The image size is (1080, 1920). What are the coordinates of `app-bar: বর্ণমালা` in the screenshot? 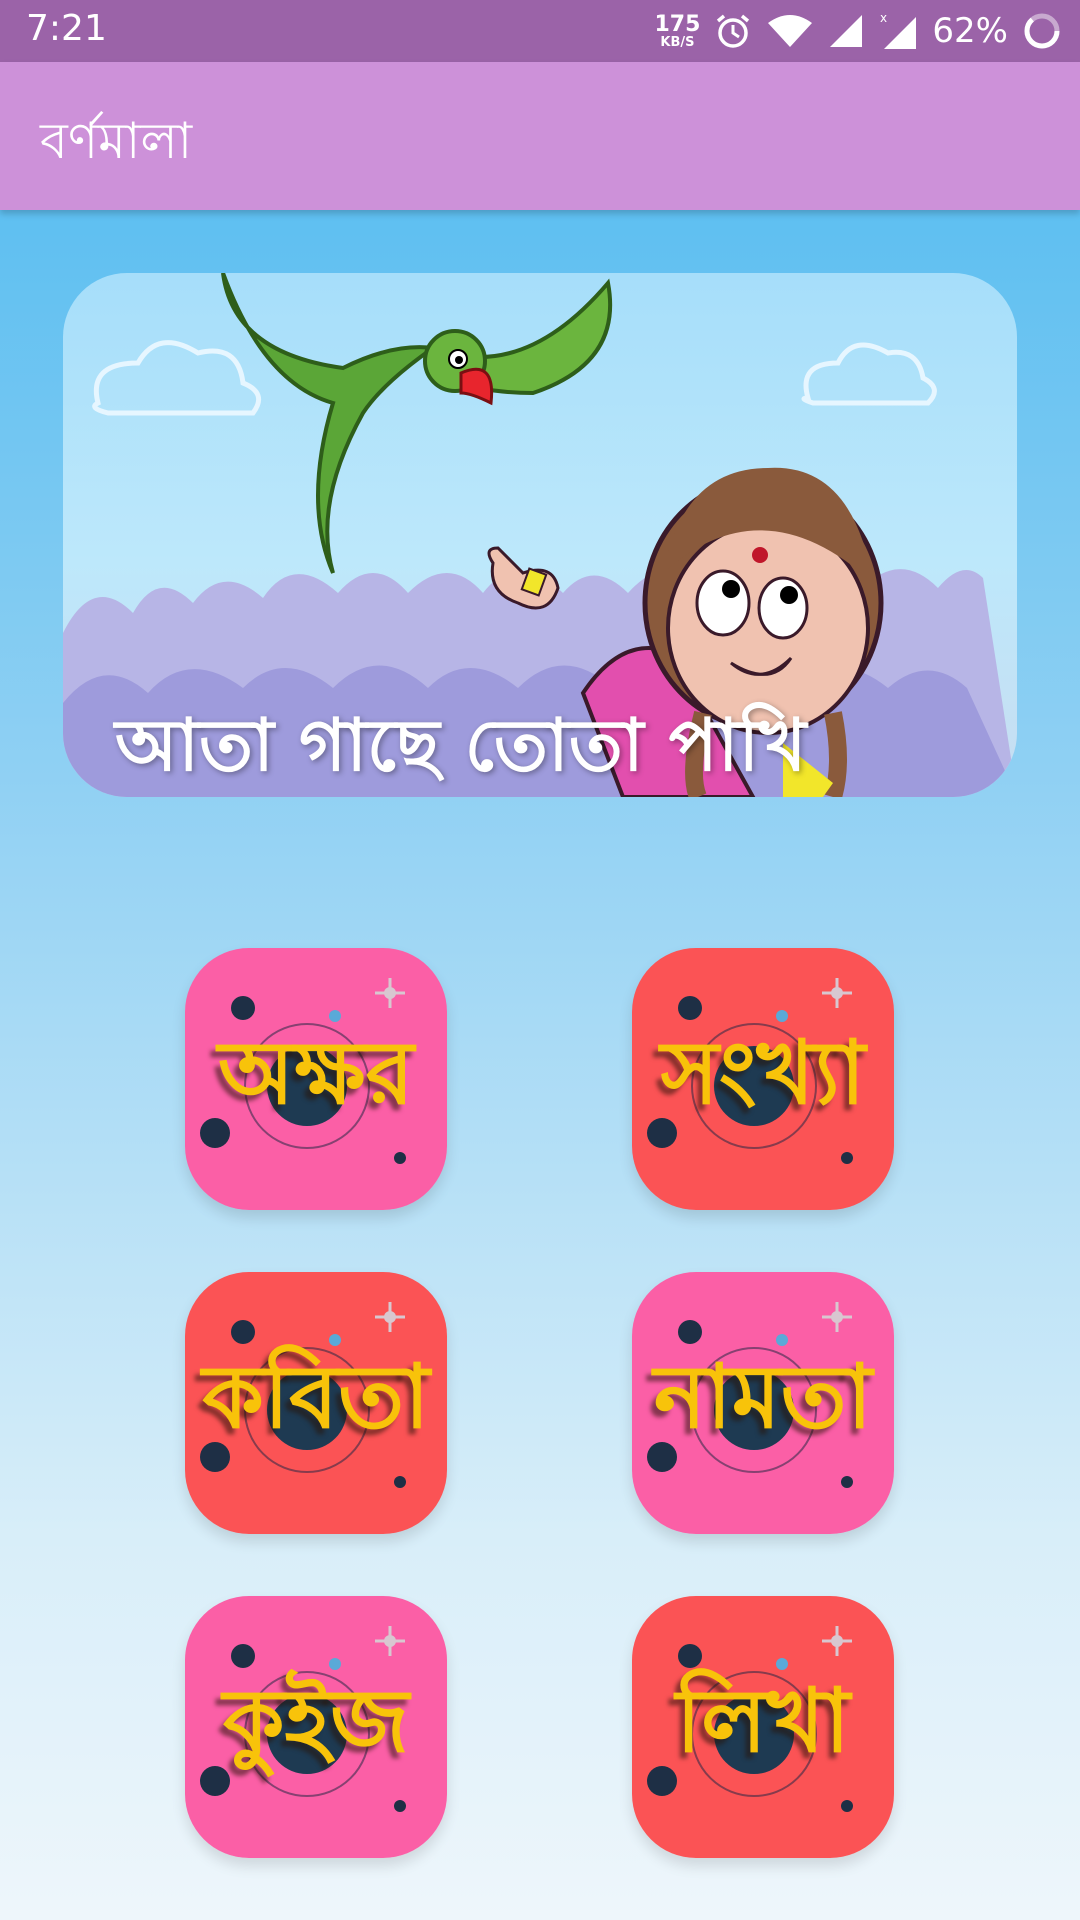 It's located at (540, 136).